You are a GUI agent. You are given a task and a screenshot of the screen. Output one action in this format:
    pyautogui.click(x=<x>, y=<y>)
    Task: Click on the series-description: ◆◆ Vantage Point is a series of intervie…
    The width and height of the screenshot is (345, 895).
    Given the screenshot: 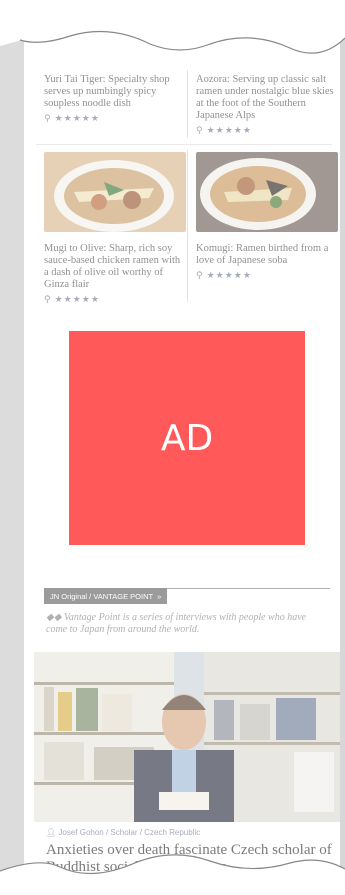 What is the action you would take?
    pyautogui.click(x=176, y=623)
    